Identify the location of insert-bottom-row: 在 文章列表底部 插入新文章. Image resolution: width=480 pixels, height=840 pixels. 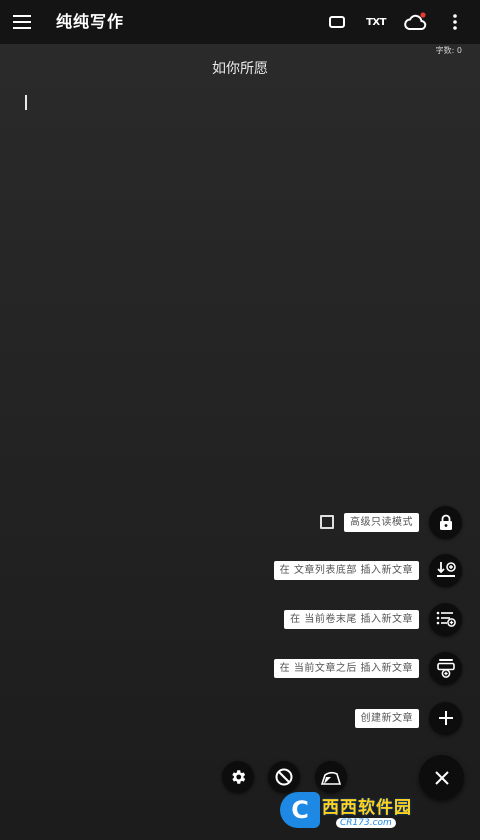
(367, 570).